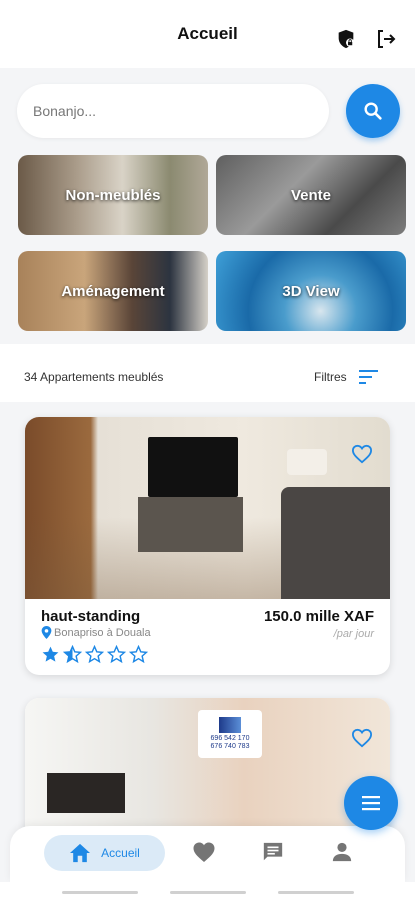  I want to click on search-icon, so click(373, 111).